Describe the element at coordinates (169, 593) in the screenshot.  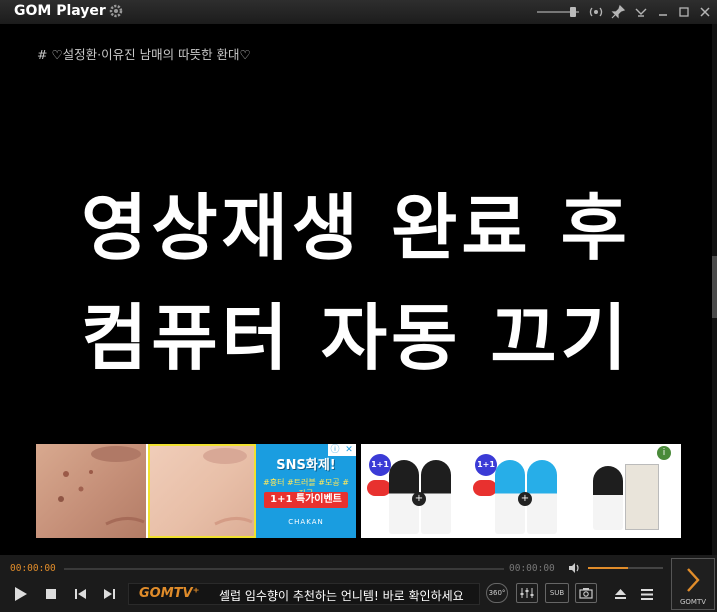
I see `gomtv-logo: GOMTV⁺` at that location.